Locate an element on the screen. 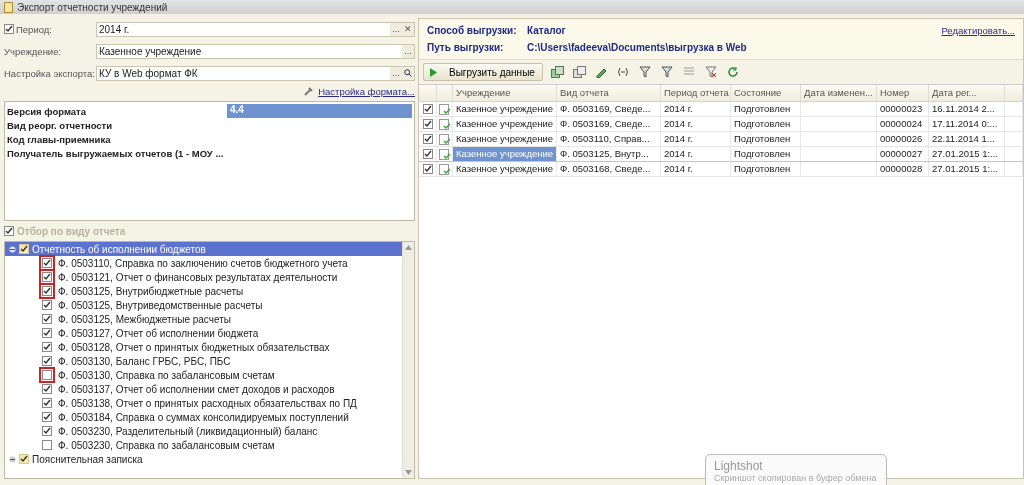  table-cell: 00000027 is located at coordinates (903, 154).